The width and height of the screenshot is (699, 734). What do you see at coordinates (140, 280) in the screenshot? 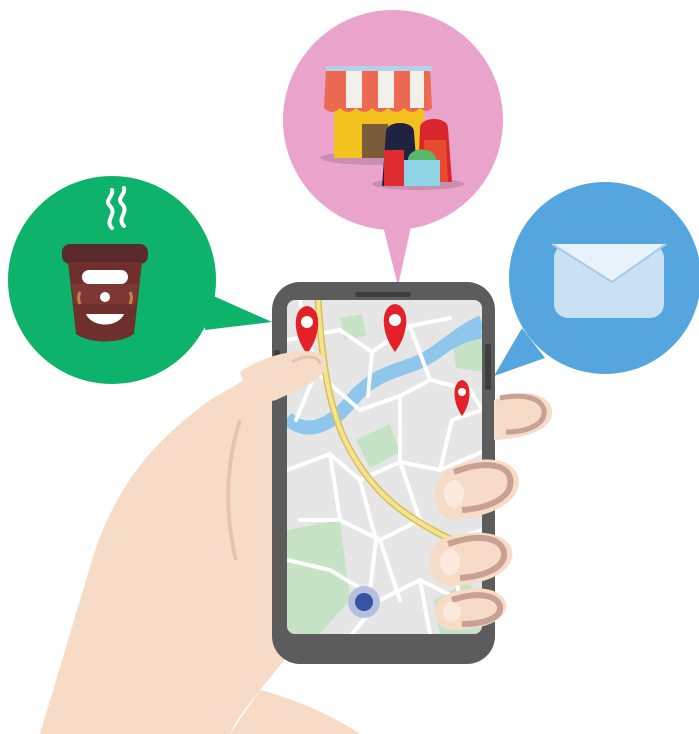
I see `coffee-bubble` at bounding box center [140, 280].